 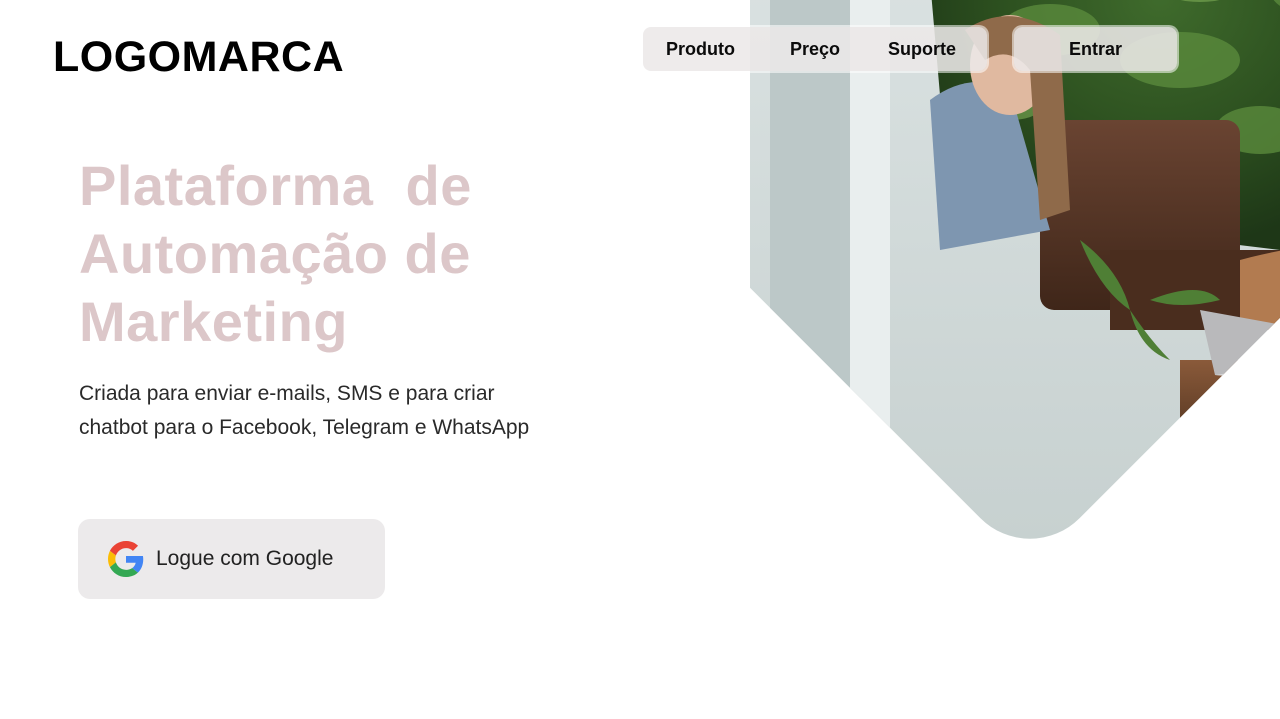 I want to click on google-login-label: Logue com Google, so click(x=245, y=558).